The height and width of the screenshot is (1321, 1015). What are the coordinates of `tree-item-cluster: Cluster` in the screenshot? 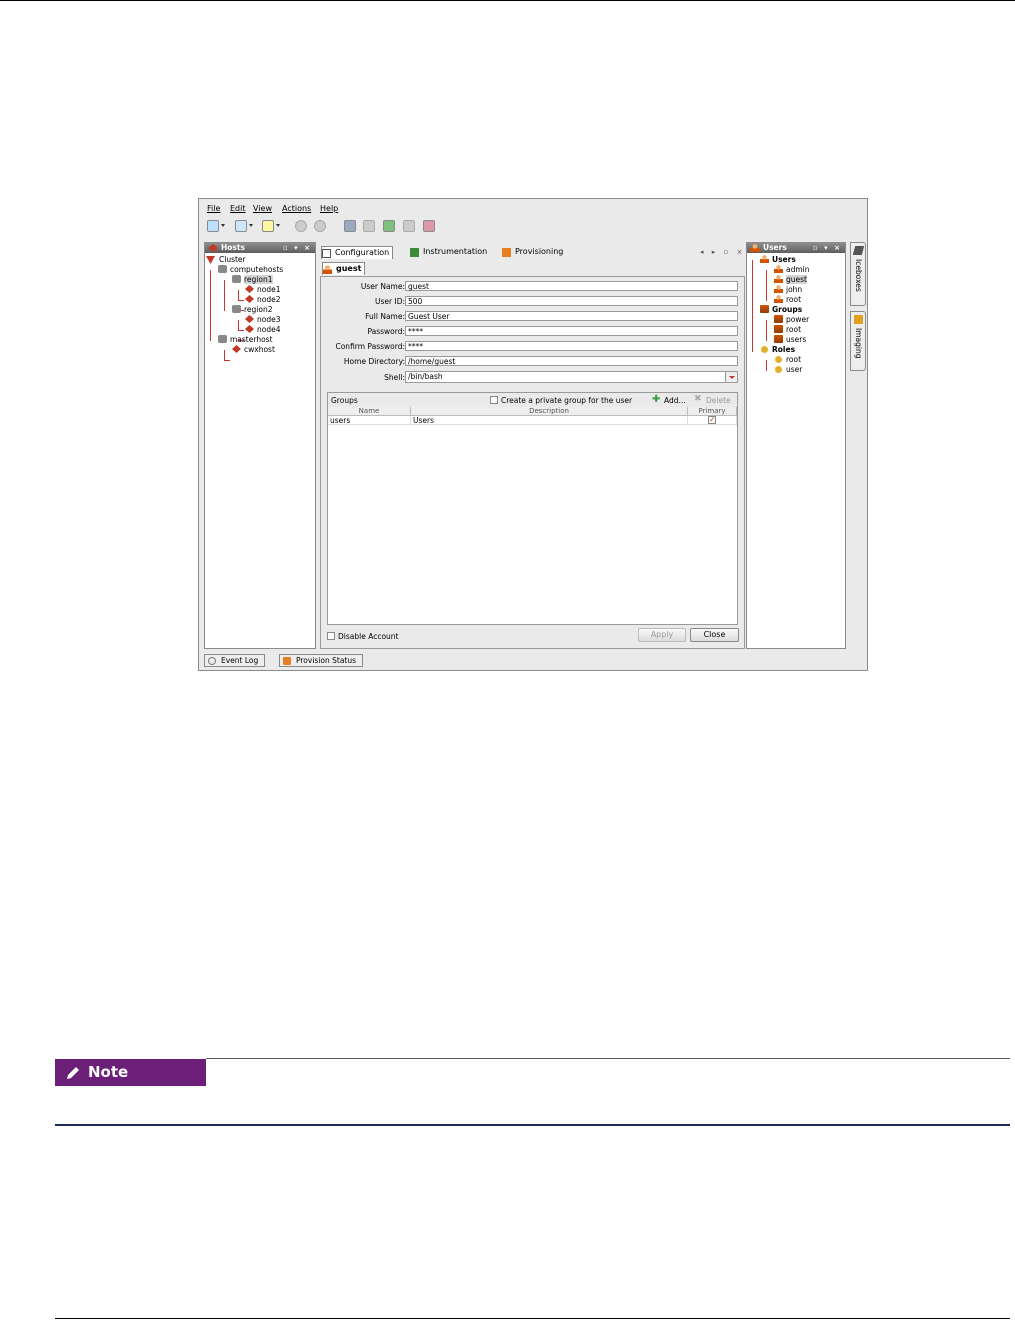 It's located at (232, 259).